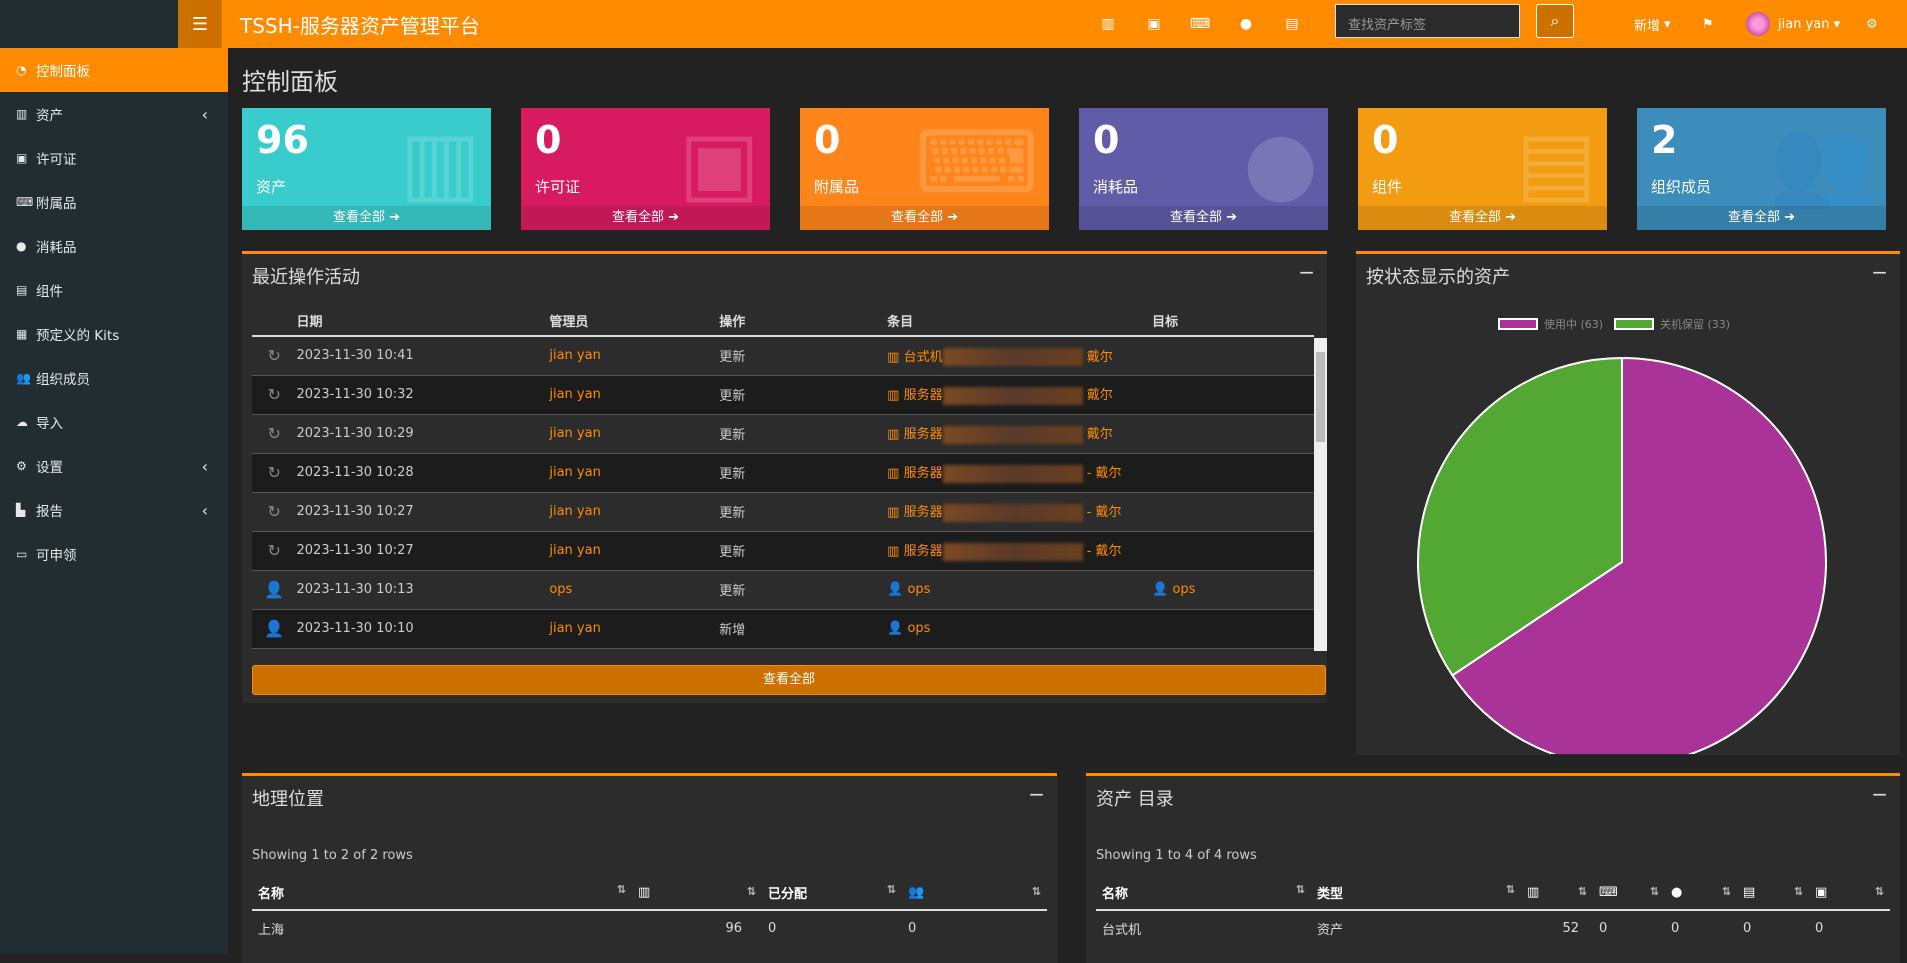  What do you see at coordinates (1482, 169) in the screenshot?
I see `stat-box: 0 组件 ▤ 查看全部 ➔` at bounding box center [1482, 169].